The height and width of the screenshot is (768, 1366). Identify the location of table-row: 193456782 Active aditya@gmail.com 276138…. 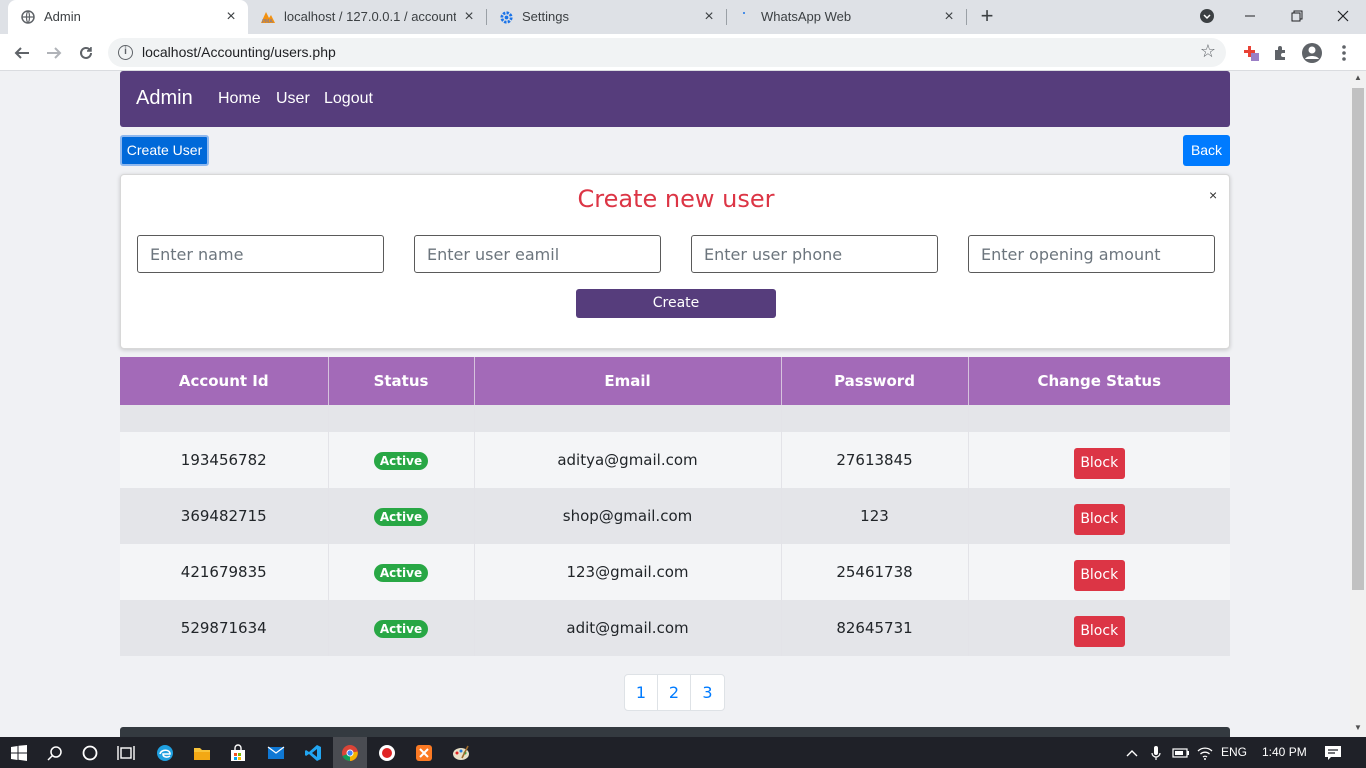
(675, 460).